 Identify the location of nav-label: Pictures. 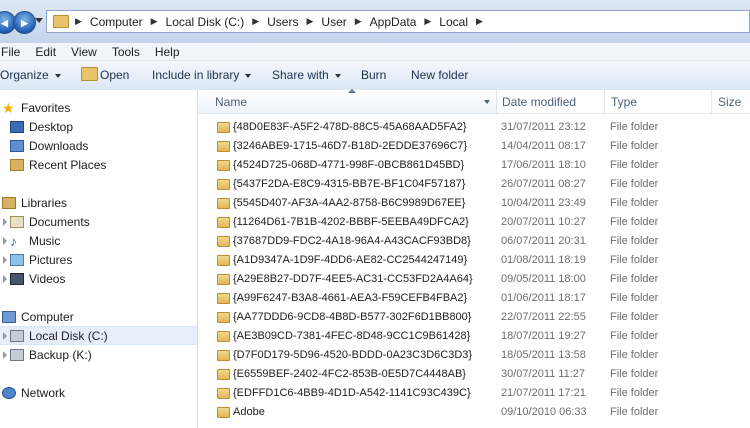
(51, 259).